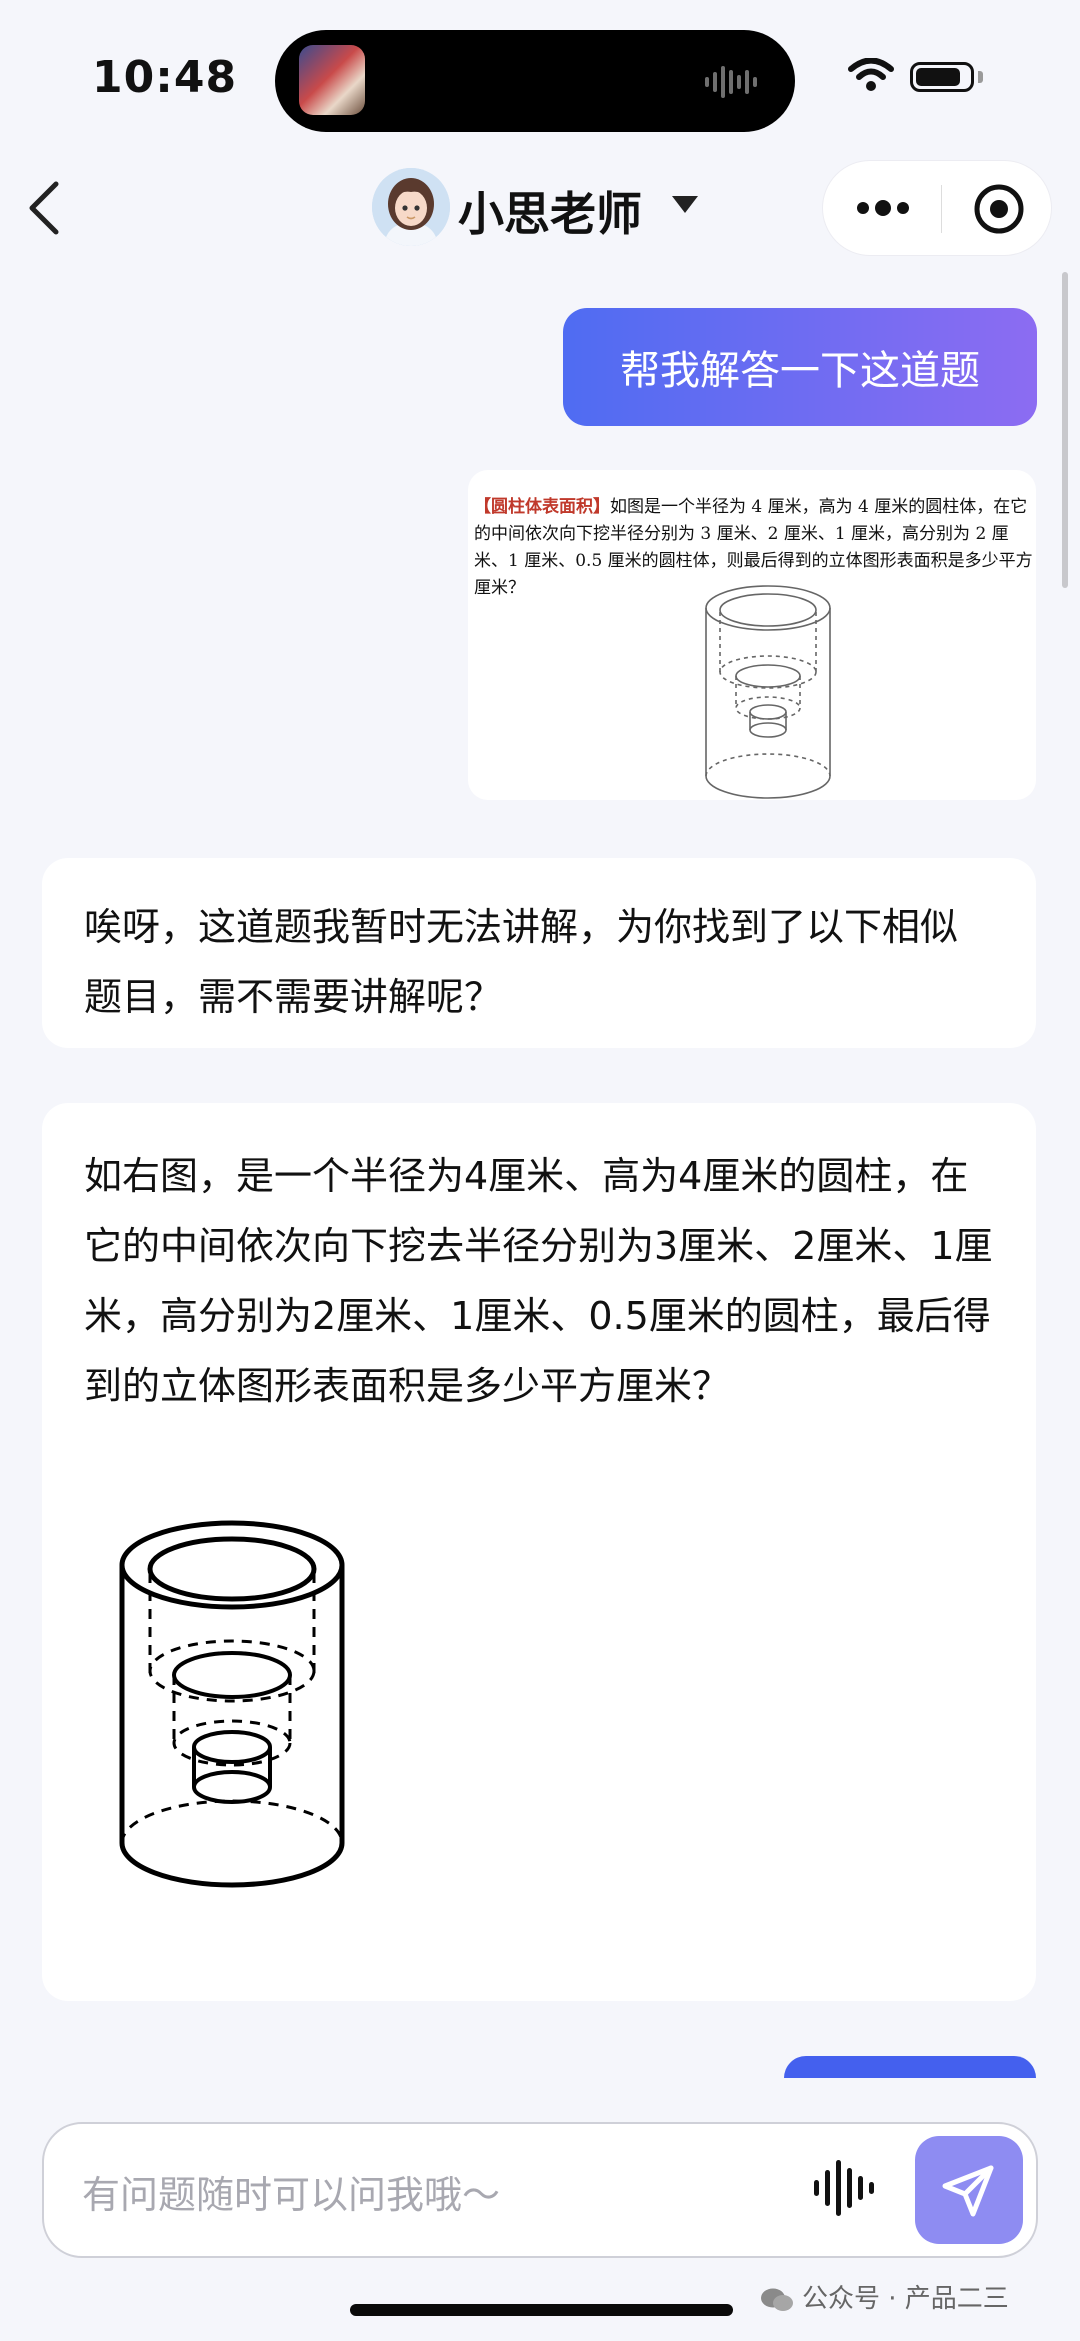 This screenshot has width=1080, height=2341. Describe the element at coordinates (332, 80) in the screenshot. I see `now-playing-thumbnail` at that location.